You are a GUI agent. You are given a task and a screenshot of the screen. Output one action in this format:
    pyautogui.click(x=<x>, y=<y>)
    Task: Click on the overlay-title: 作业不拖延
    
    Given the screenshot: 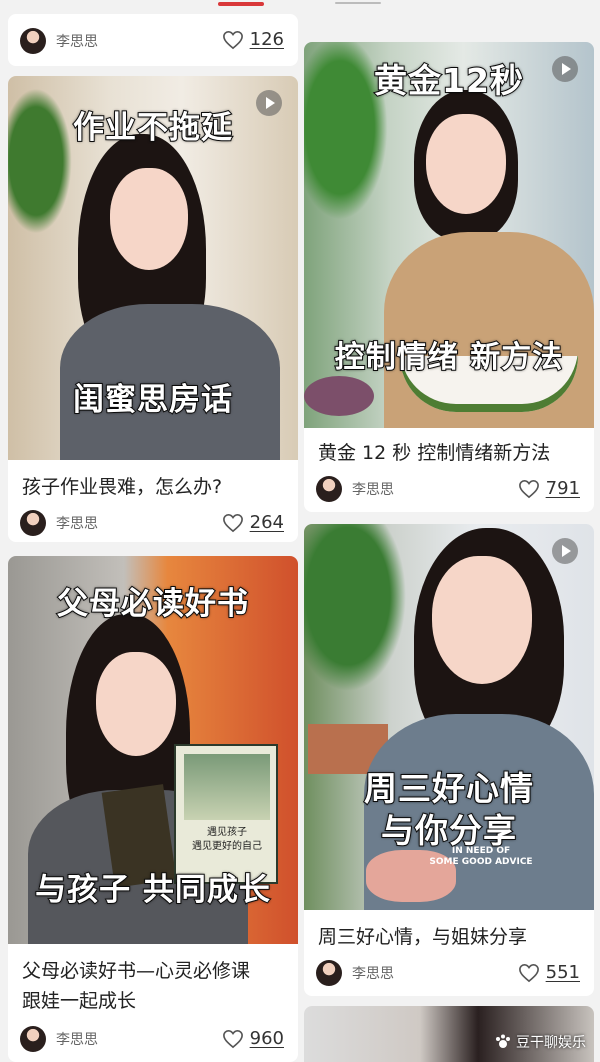 What is the action you would take?
    pyautogui.click(x=152, y=128)
    